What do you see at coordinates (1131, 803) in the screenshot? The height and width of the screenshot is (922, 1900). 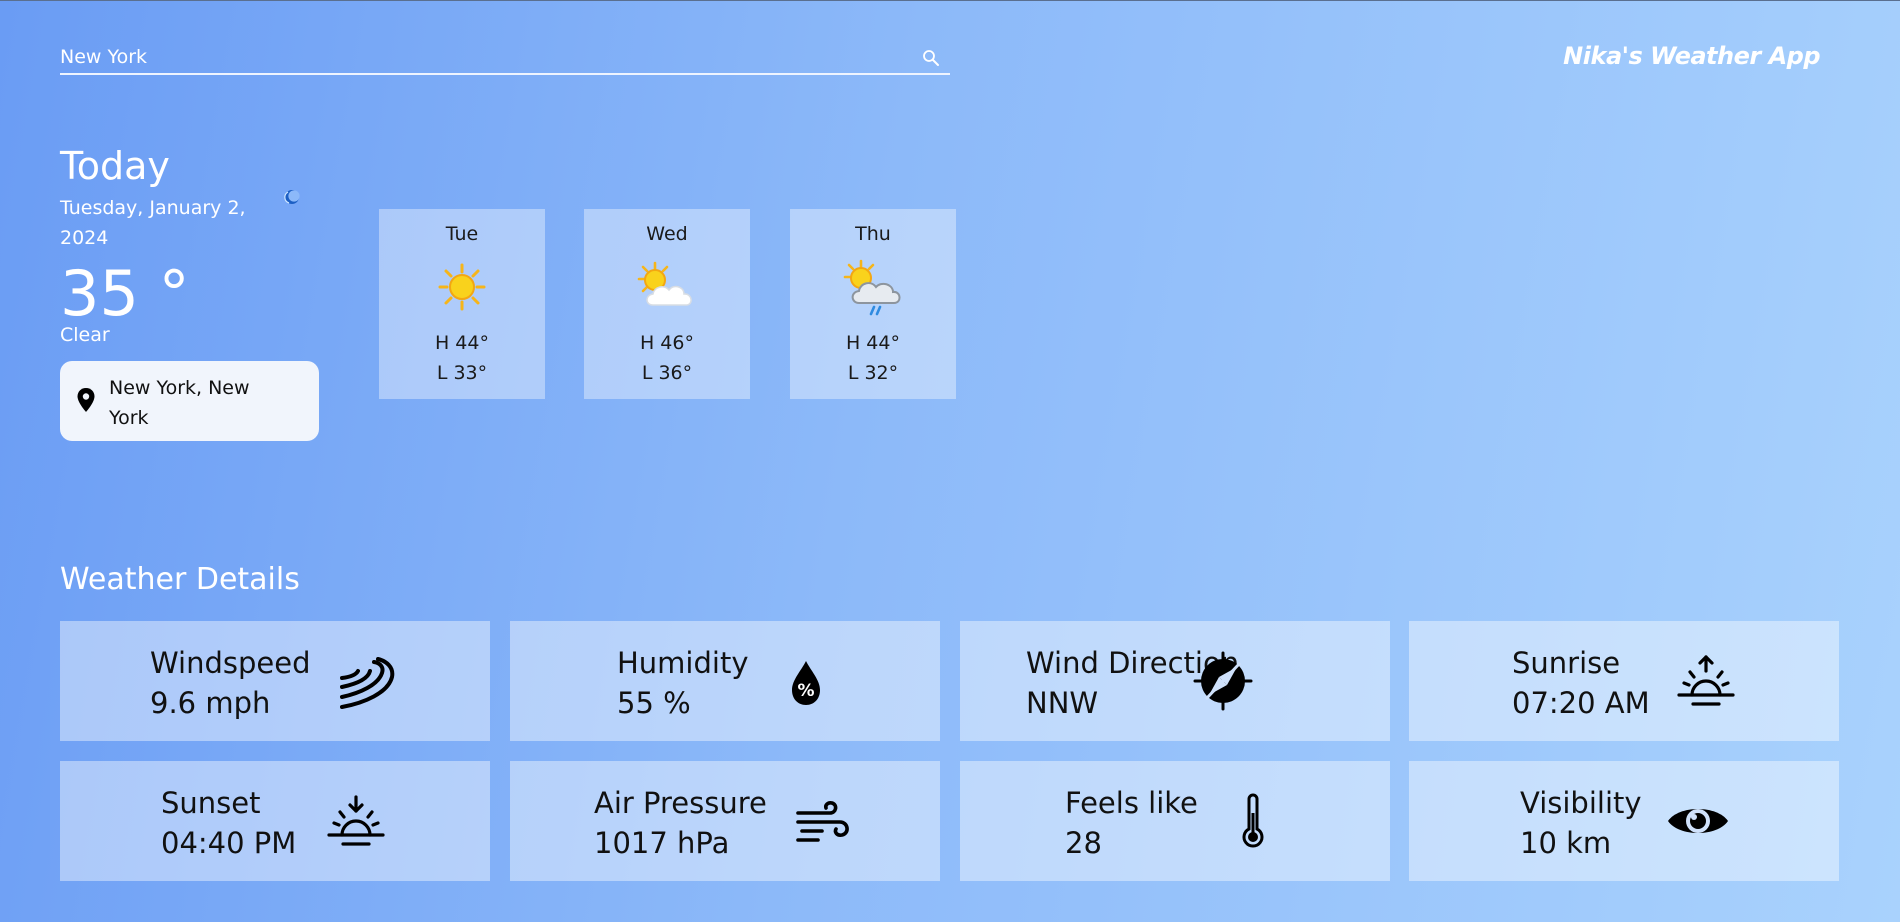 I see `detail-label: Feels like` at bounding box center [1131, 803].